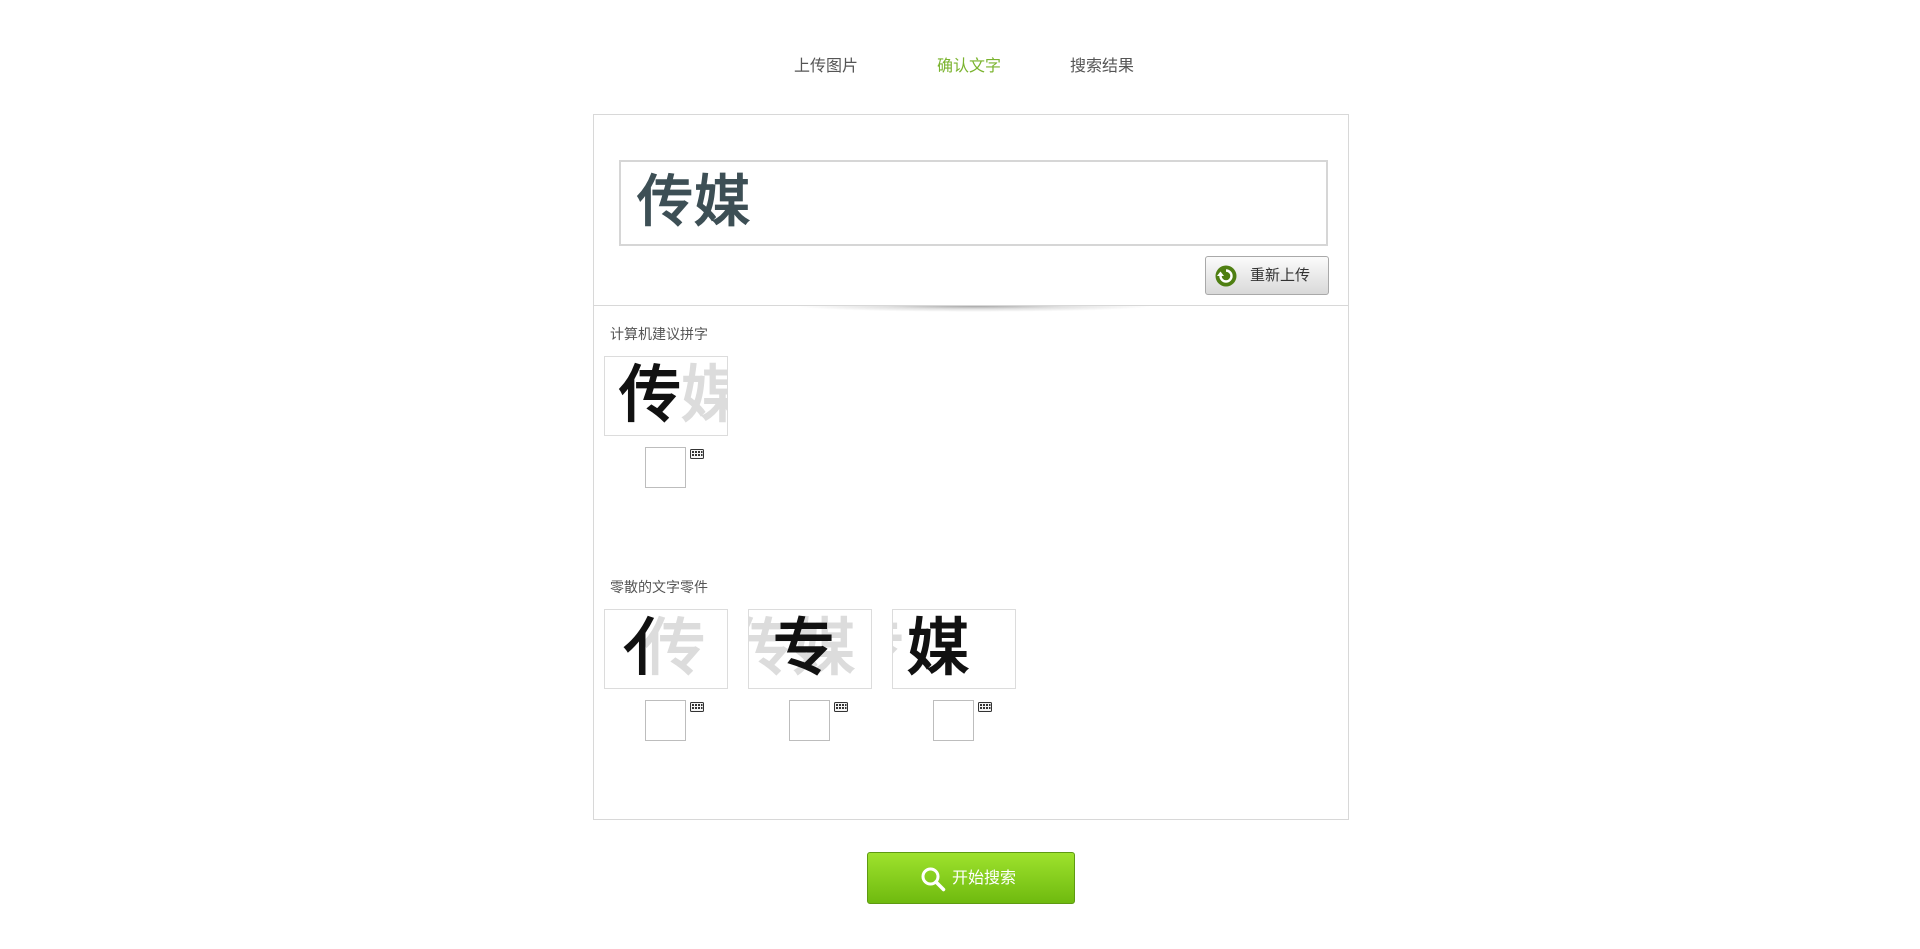 The height and width of the screenshot is (949, 1920). I want to click on part-glyph: 媒, so click(938, 647).